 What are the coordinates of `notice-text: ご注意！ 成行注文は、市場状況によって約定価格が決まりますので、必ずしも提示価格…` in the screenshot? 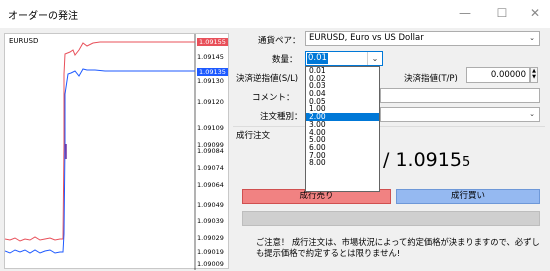 It's located at (398, 247).